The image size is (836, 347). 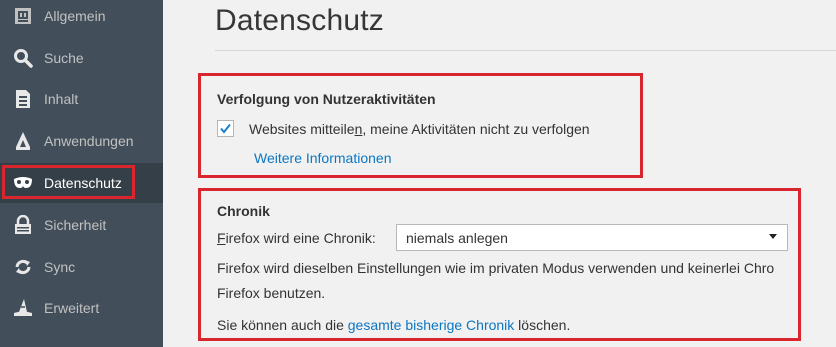 I want to click on sidebar-item-label: Allgemein, so click(x=75, y=16).